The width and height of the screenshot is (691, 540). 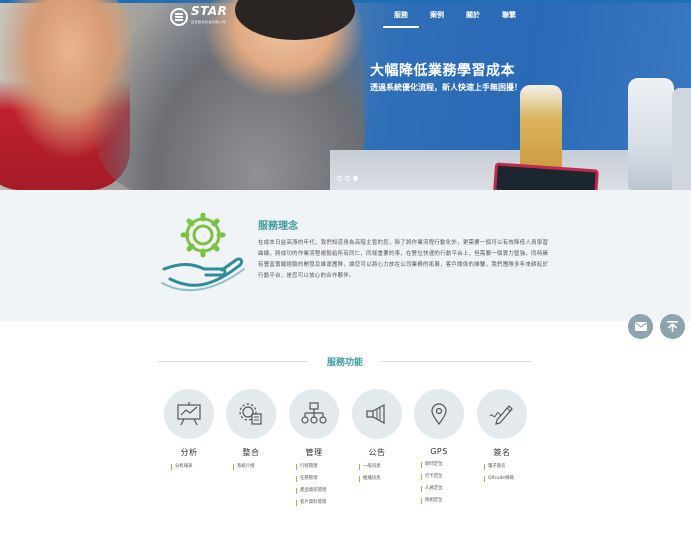 What do you see at coordinates (473, 19) in the screenshot?
I see `nav-item-about: 關於` at bounding box center [473, 19].